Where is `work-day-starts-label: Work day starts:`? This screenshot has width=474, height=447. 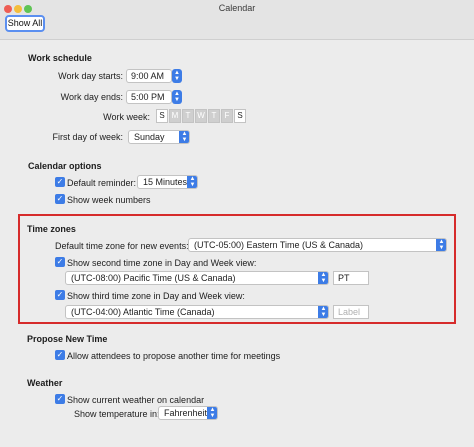 work-day-starts-label: Work day starts: is located at coordinates (90, 76).